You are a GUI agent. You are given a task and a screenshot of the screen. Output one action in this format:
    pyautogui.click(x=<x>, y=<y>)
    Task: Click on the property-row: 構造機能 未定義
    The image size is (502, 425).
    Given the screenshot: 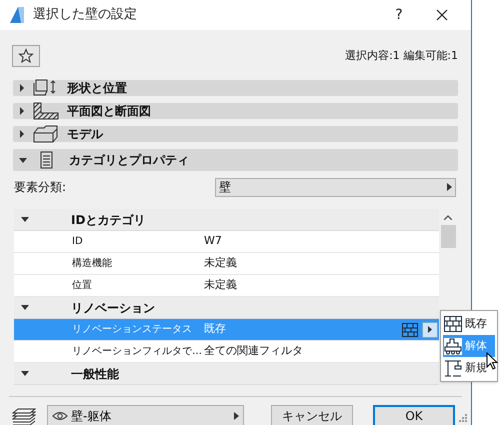 What is the action you would take?
    pyautogui.click(x=227, y=264)
    